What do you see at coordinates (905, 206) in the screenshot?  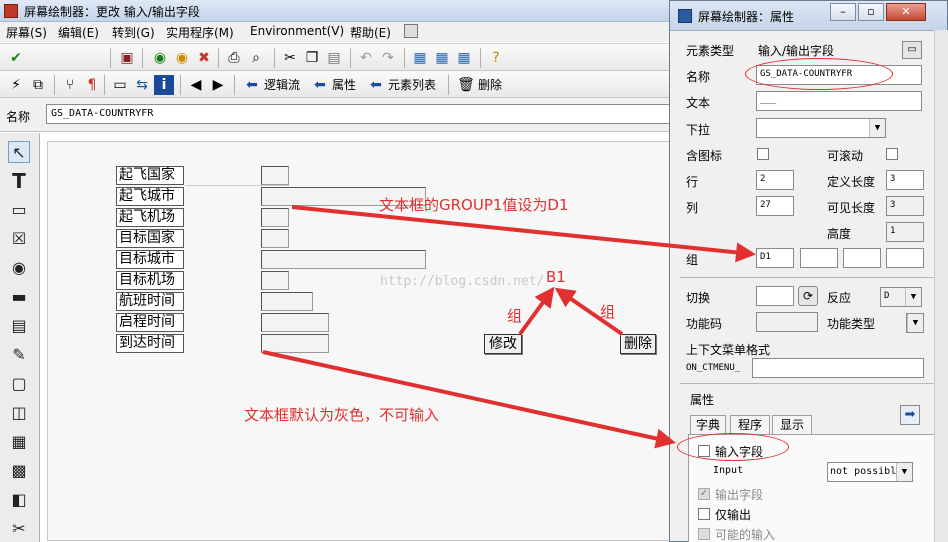 I see `vis-length-input: 3` at bounding box center [905, 206].